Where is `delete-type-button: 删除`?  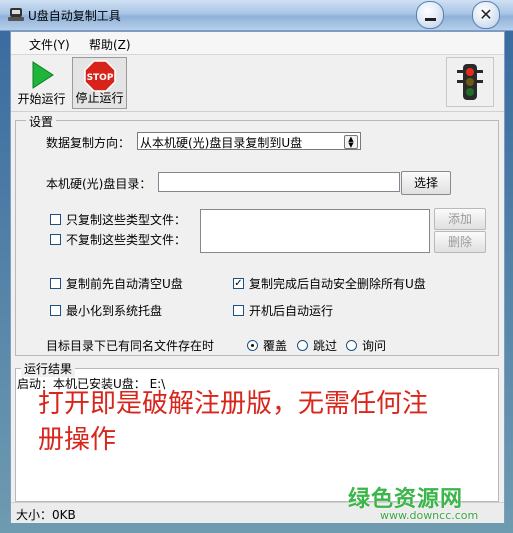 delete-type-button: 删除 is located at coordinates (460, 242).